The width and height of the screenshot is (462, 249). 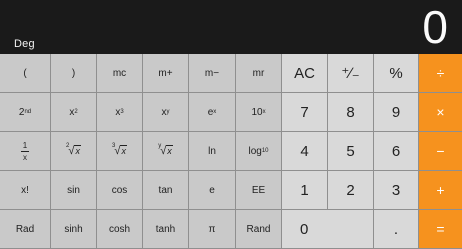 What do you see at coordinates (120, 73) in the screenshot?
I see `mc-button: mc` at bounding box center [120, 73].